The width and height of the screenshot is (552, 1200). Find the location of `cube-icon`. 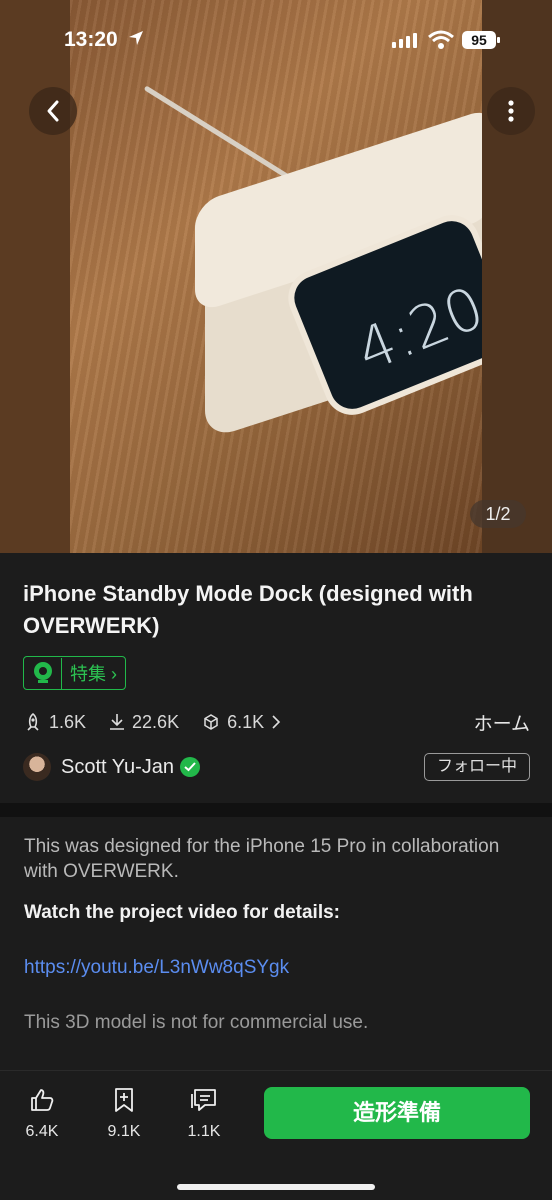

cube-icon is located at coordinates (211, 722).